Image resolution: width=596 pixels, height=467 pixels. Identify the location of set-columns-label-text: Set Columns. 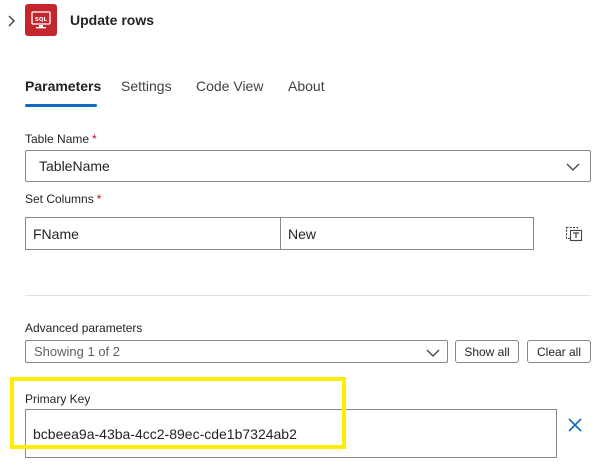
(59, 199).